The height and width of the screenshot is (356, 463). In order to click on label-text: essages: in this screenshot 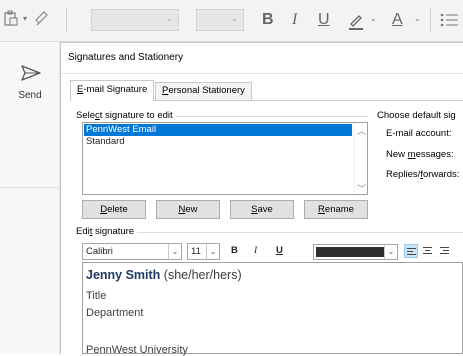, I will do `click(434, 154)`.